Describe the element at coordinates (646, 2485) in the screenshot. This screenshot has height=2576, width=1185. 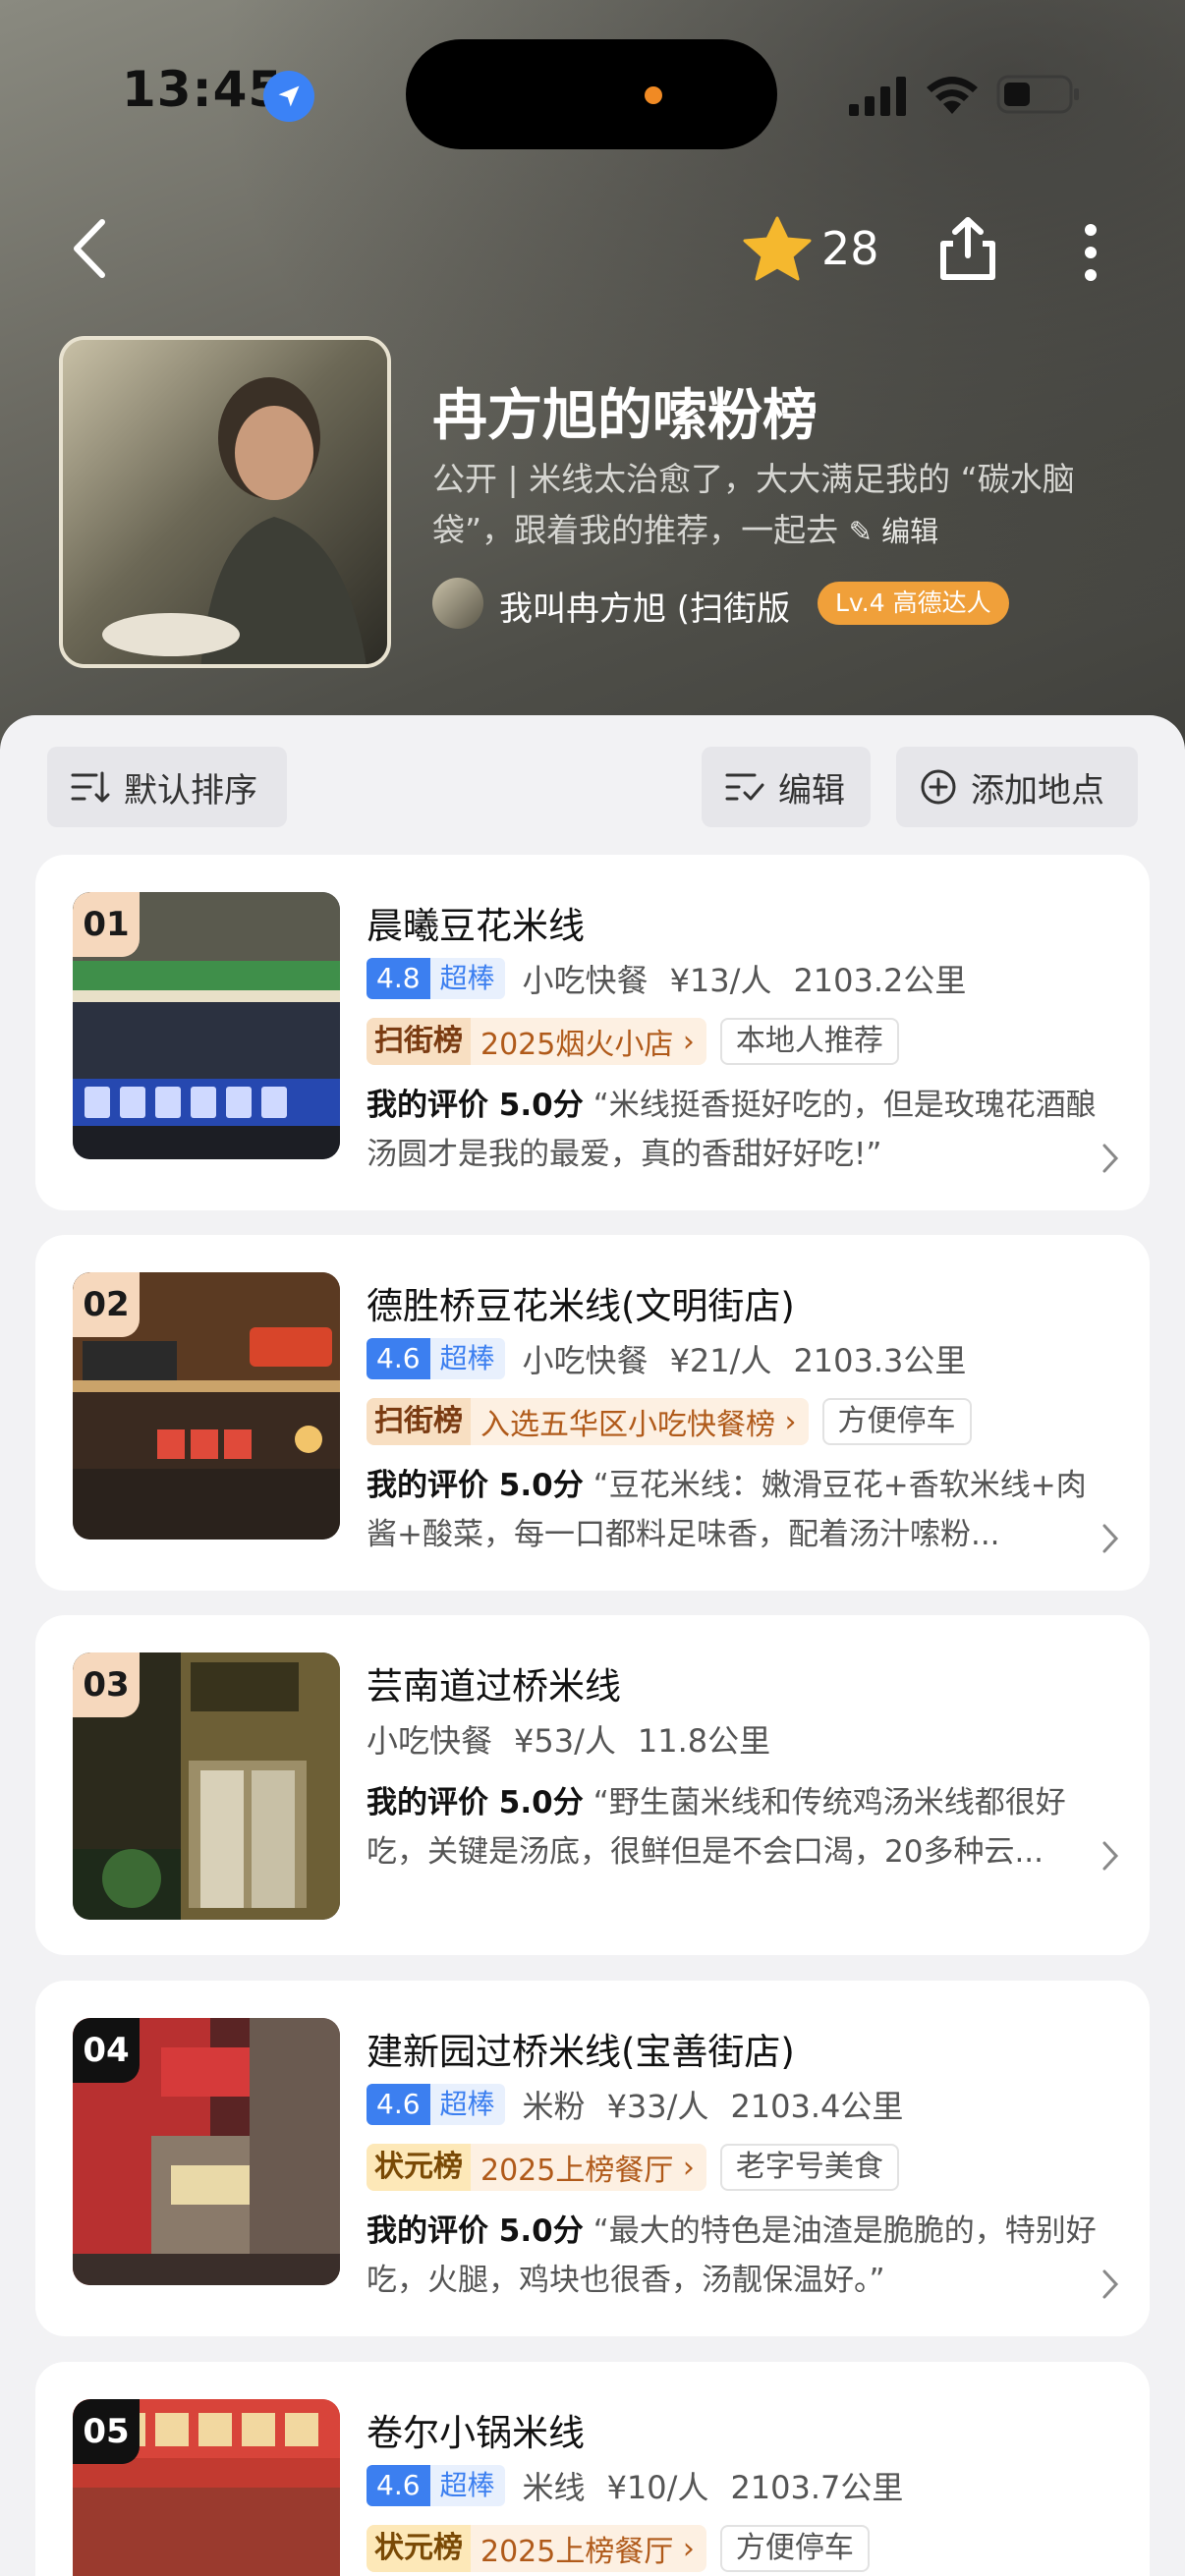
I see `place-meta: 4.6 超棒 米线 ¥10/人 2103.7公里` at that location.